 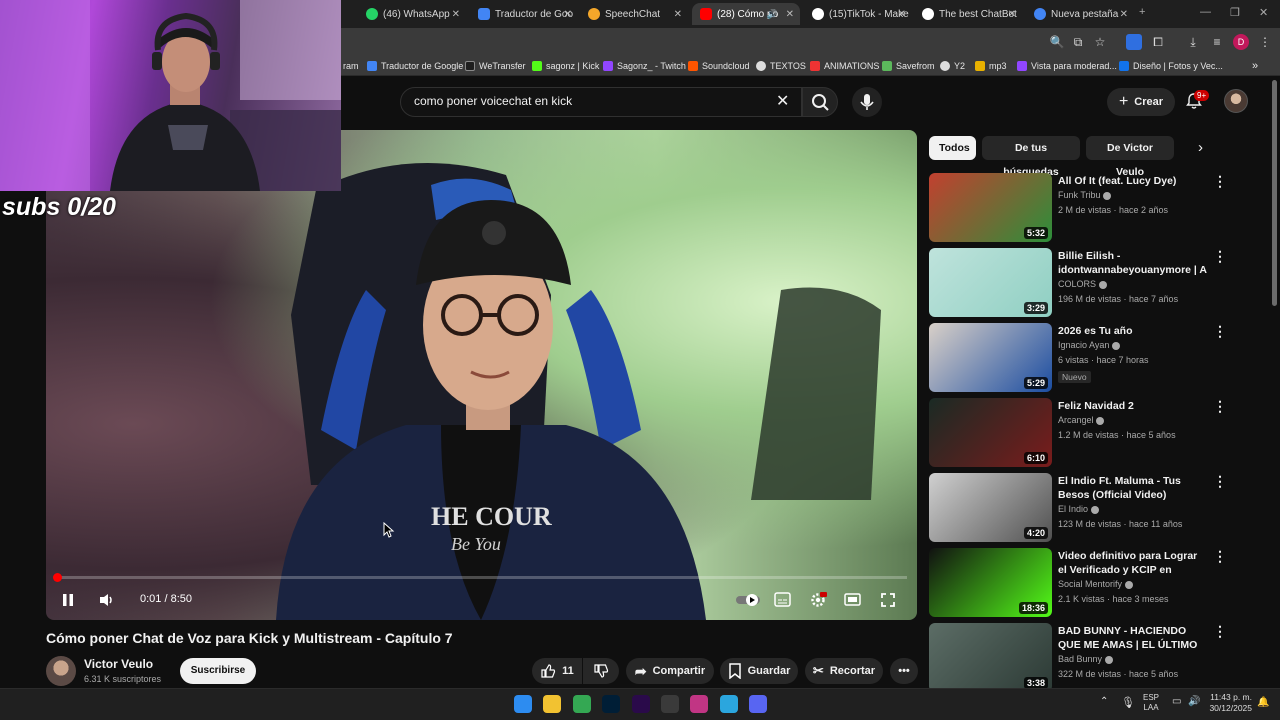 I want to click on channel-name: Ignacio Ayan, so click(x=1089, y=345).